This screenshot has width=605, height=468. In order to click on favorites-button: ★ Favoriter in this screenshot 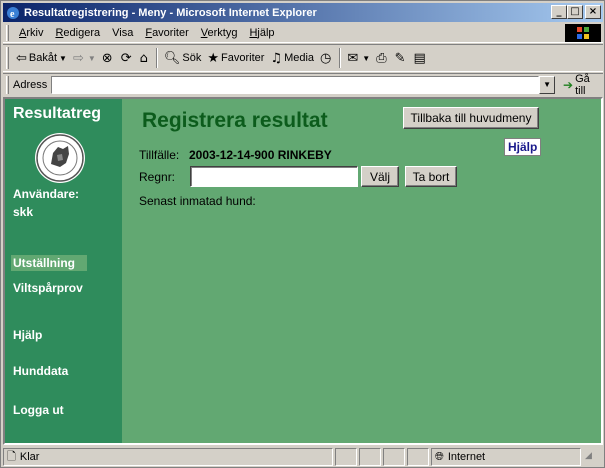, I will do `click(235, 58)`.